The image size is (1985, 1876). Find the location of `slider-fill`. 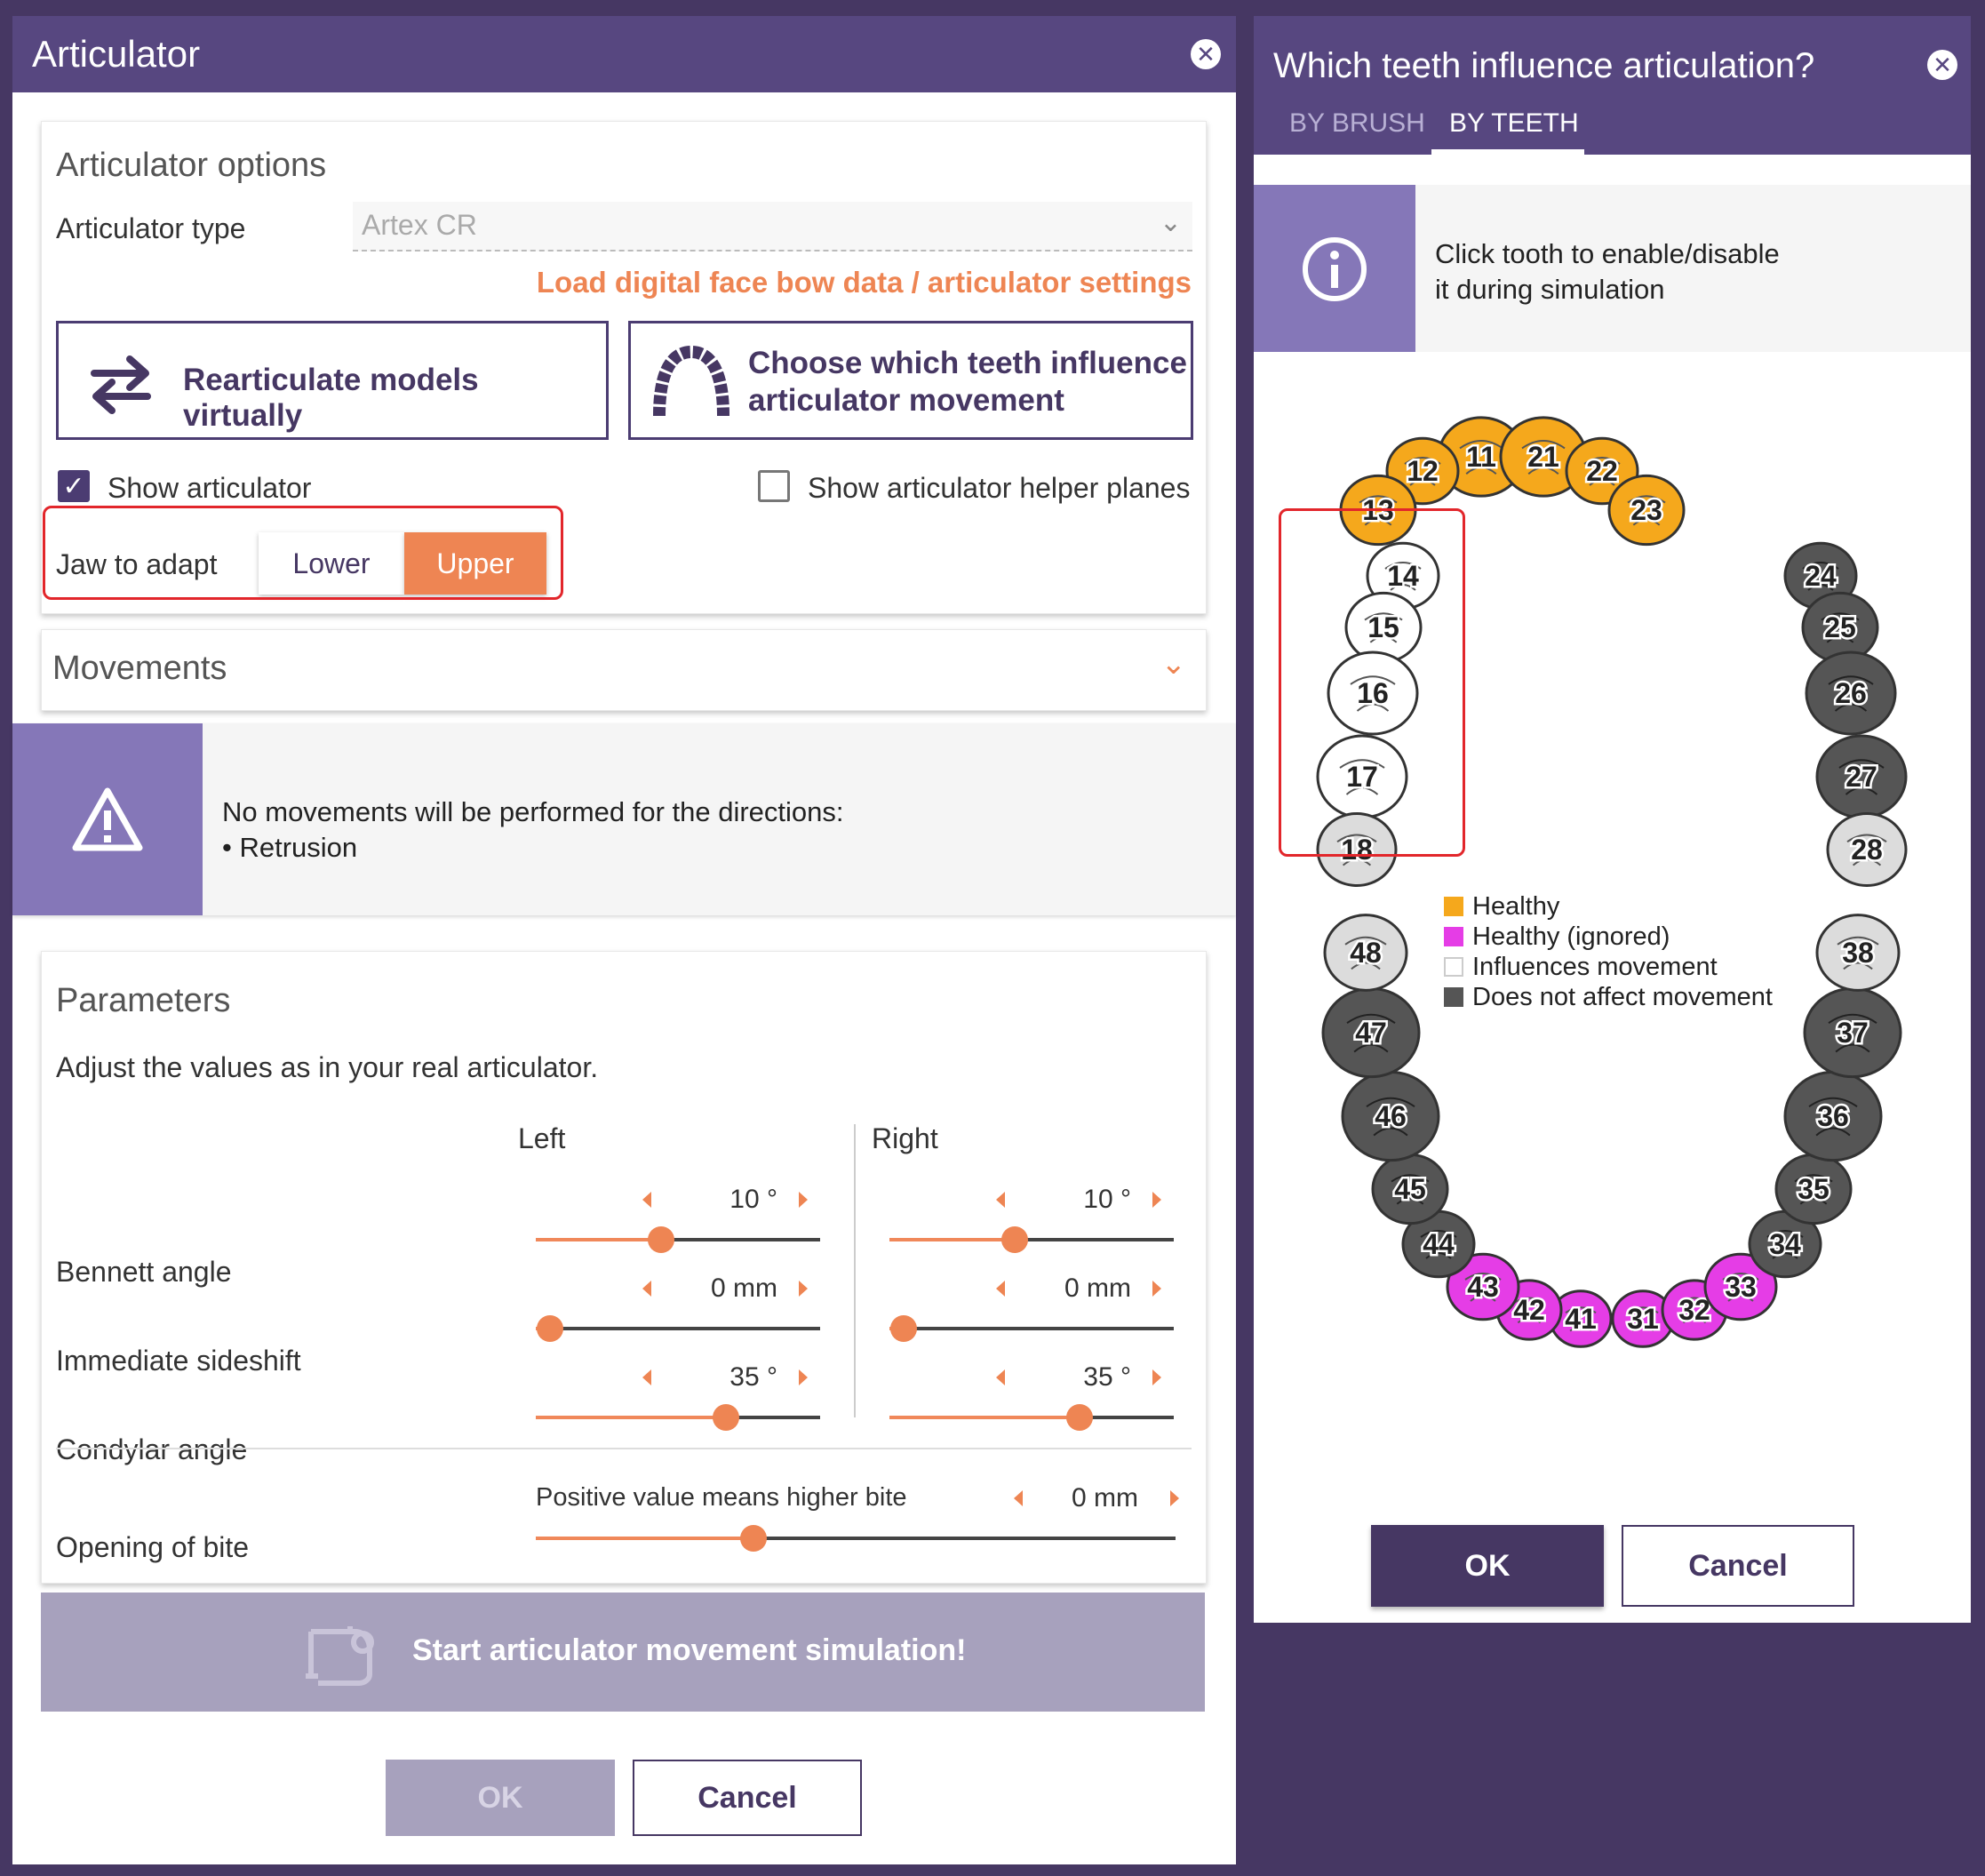

slider-fill is located at coordinates (984, 1417).